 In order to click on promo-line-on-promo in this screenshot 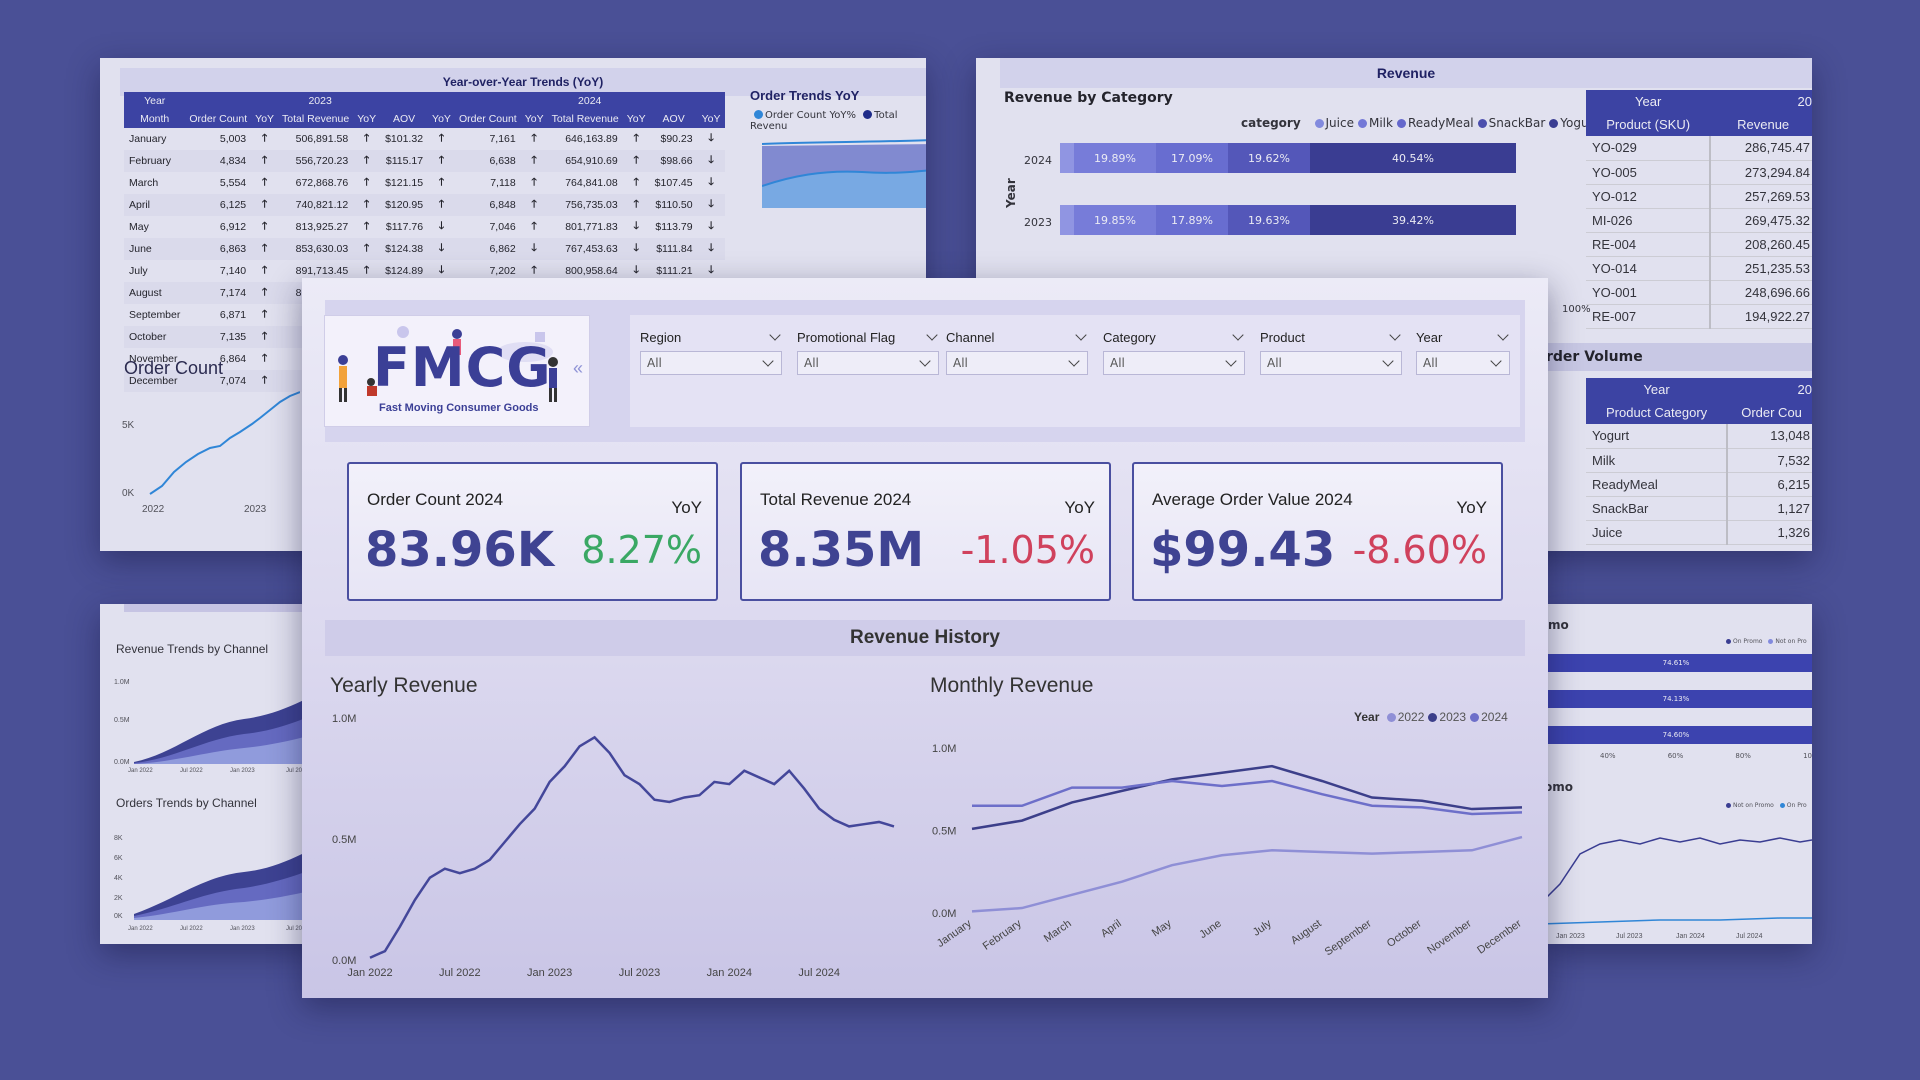, I will do `click(1676, 921)`.